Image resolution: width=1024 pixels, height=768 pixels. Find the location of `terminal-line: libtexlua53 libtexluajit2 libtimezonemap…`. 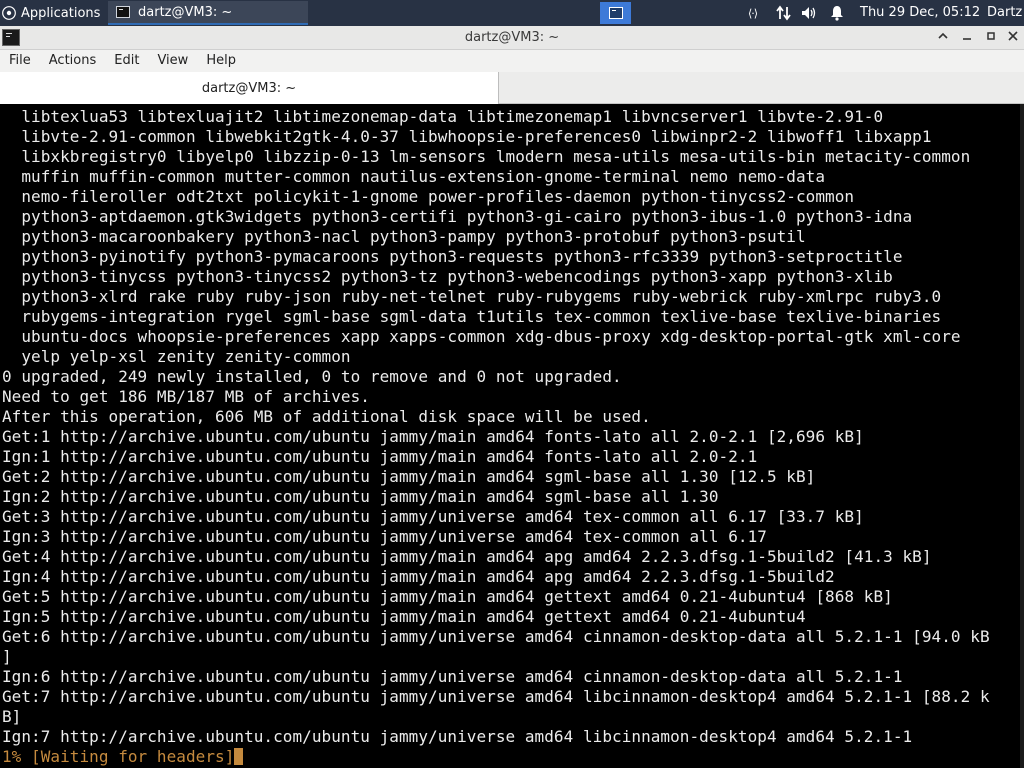

terminal-line: libtexlua53 libtexluajit2 libtimezonemap… is located at coordinates (443, 116).